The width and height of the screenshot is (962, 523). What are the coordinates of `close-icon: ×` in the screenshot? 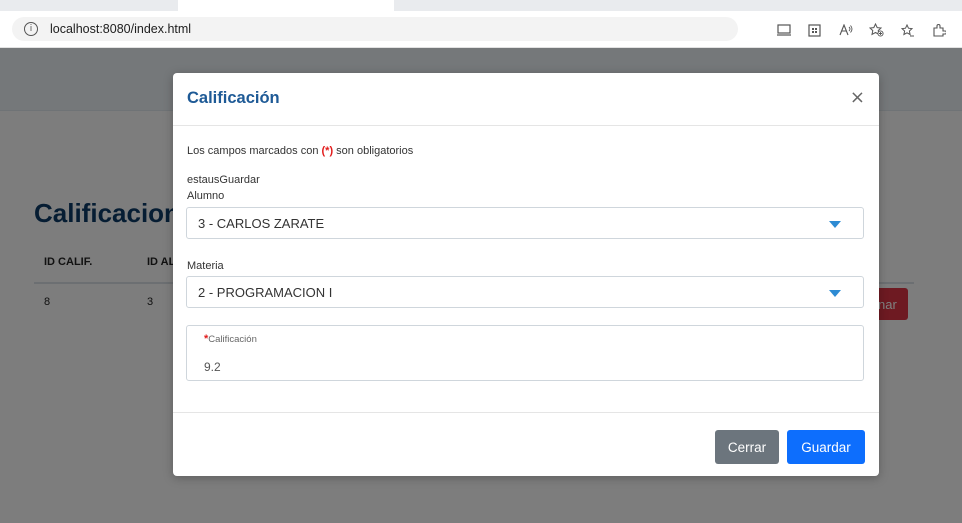 It's located at (857, 98).